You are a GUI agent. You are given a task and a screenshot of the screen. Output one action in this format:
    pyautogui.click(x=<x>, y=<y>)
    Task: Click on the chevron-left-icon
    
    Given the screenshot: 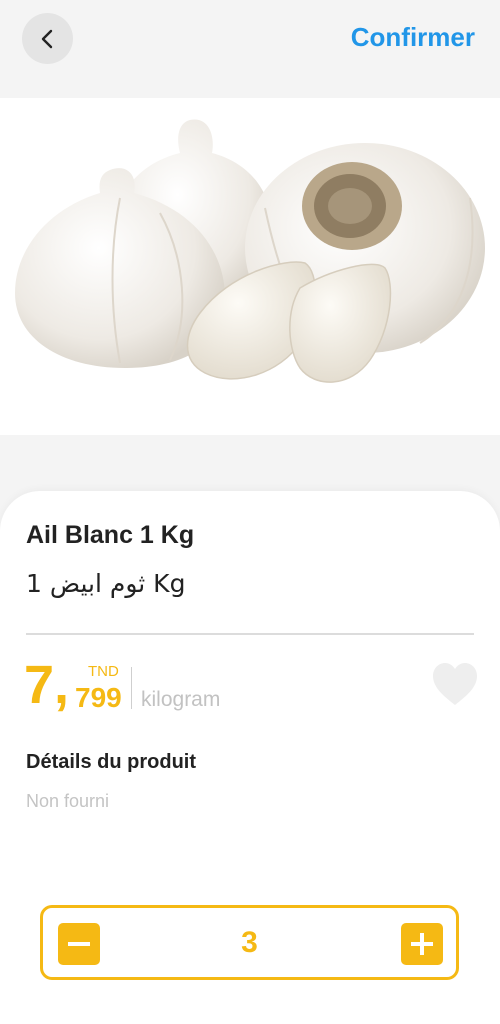 What is the action you would take?
    pyautogui.click(x=46, y=38)
    